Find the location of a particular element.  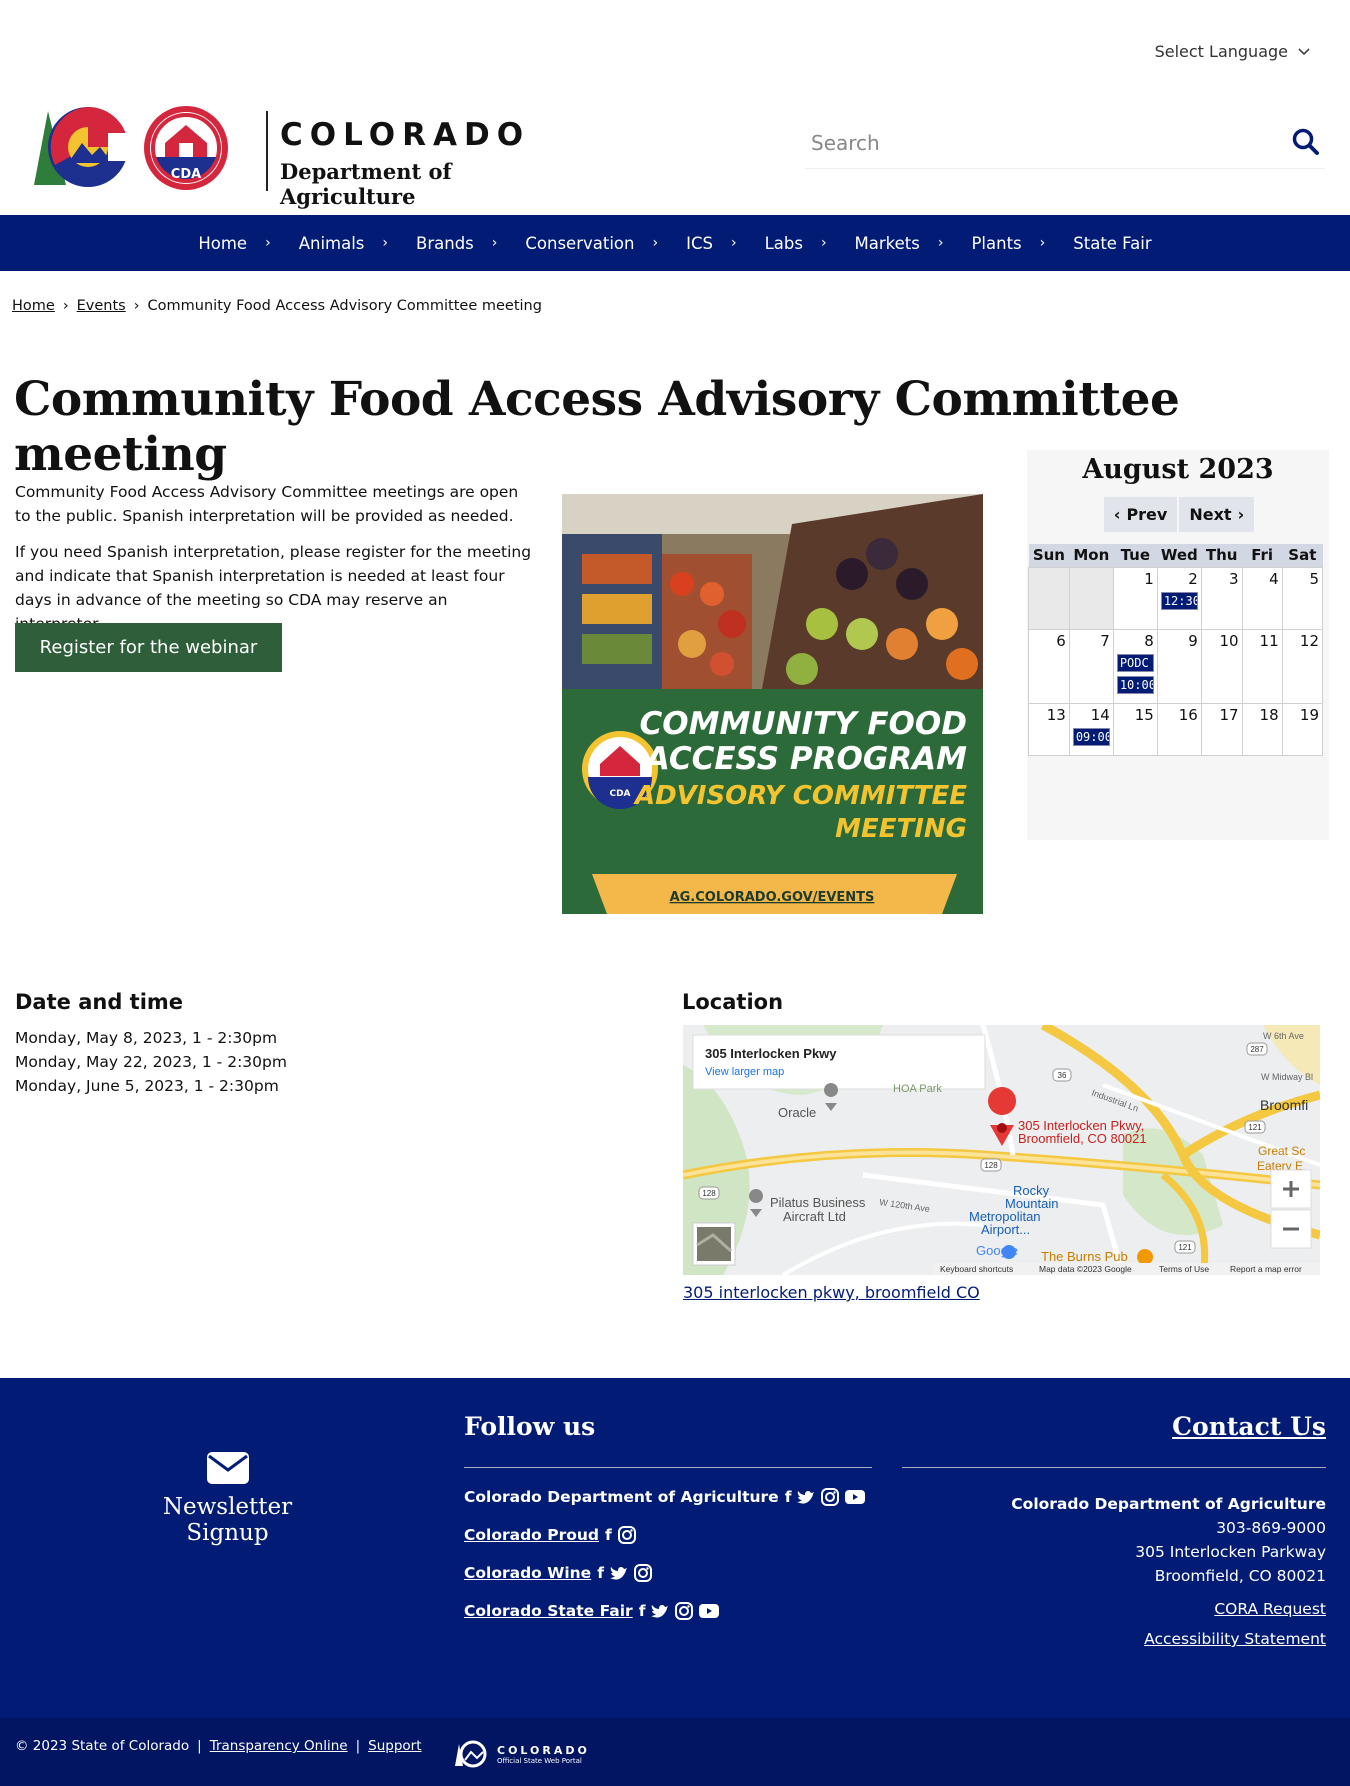

calendar-day-number: 11 is located at coordinates (1269, 640).